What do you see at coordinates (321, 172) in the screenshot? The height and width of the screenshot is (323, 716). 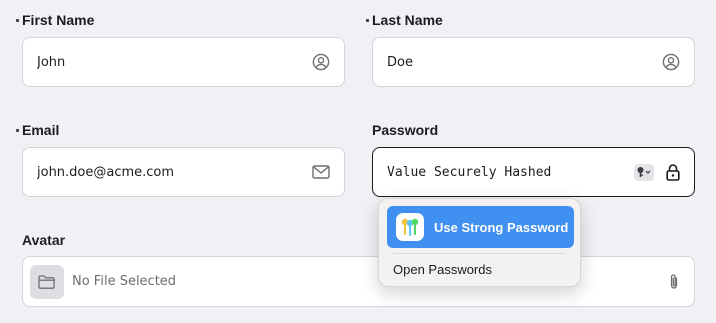 I see `envelope-icon` at bounding box center [321, 172].